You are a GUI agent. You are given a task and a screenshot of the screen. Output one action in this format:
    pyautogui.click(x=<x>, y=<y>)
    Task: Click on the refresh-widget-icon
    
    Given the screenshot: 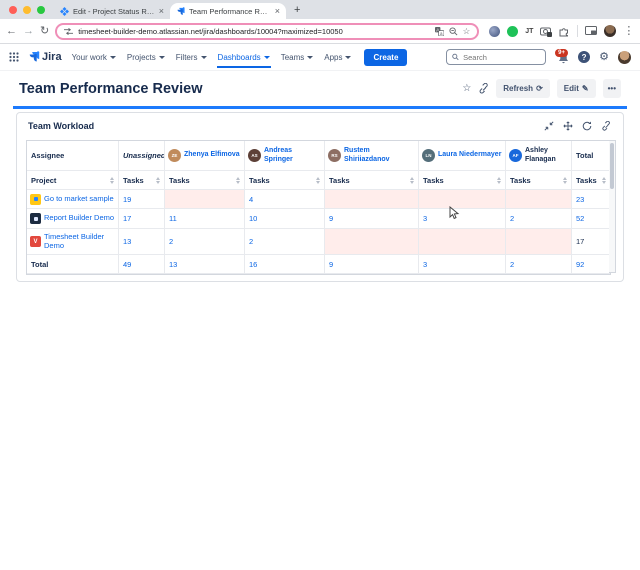 What is the action you would take?
    pyautogui.click(x=587, y=126)
    